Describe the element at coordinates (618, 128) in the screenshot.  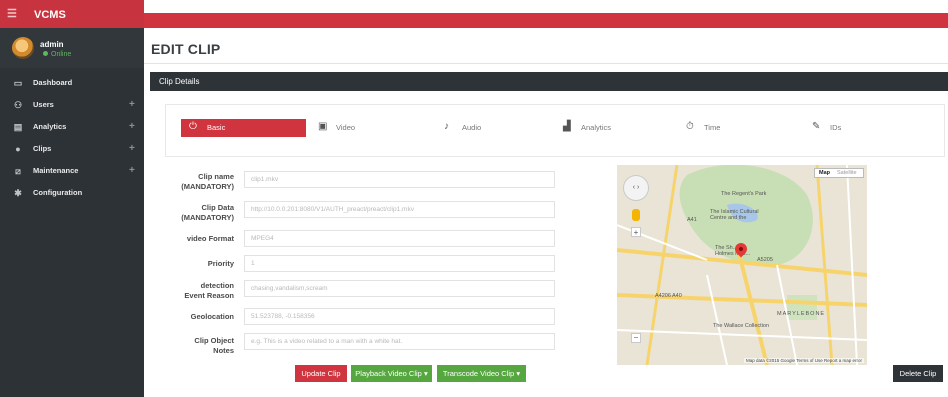
I see `tab-analytics: ▟ Analytics` at that location.